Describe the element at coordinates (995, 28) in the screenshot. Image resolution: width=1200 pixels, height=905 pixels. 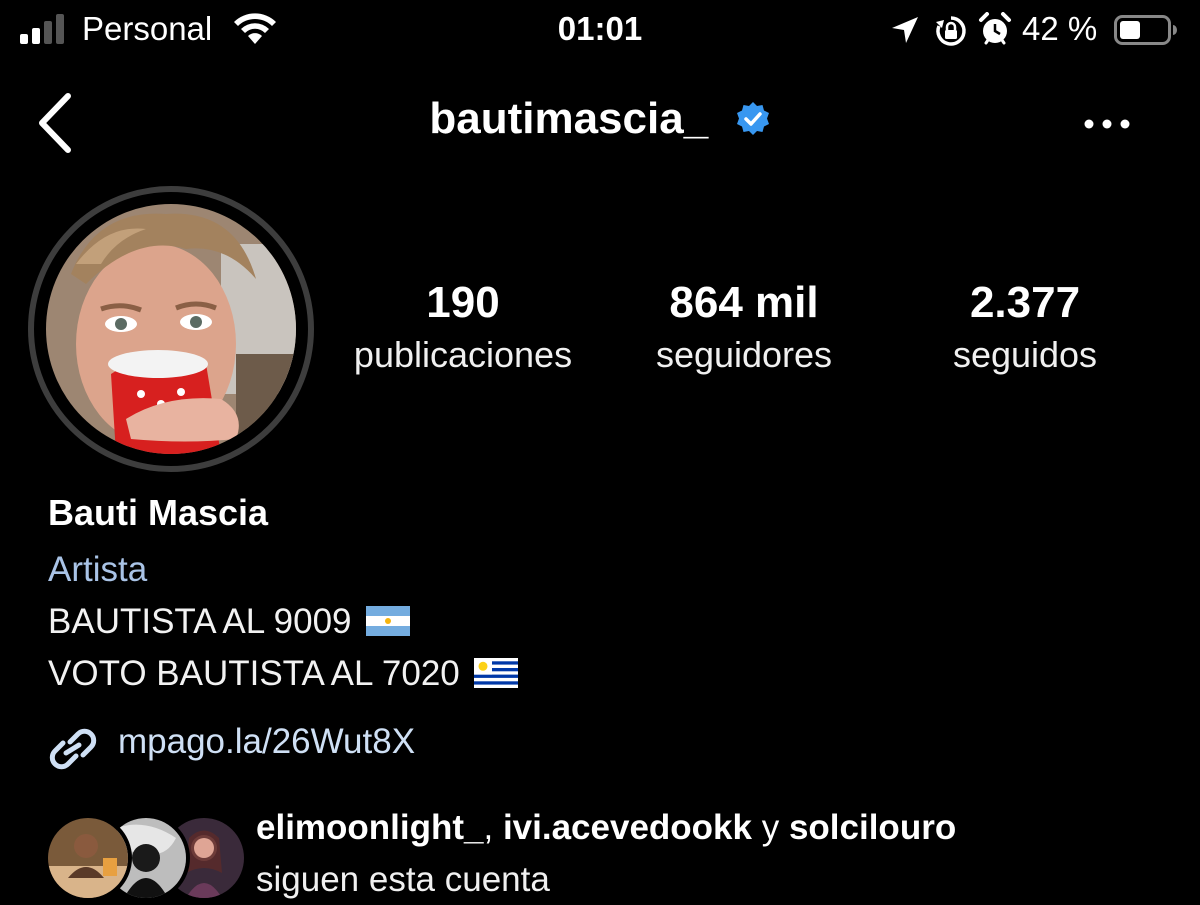
I see `alarm-icon` at that location.